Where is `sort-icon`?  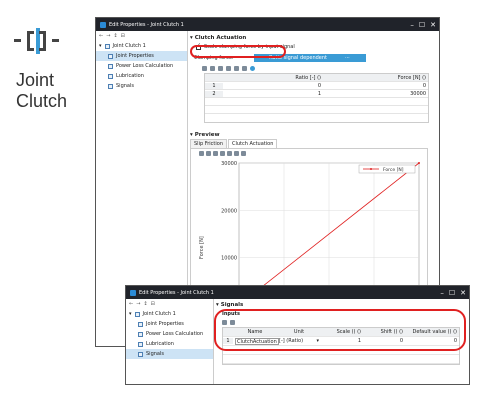
sort-icon is located at coordinates (244, 68).